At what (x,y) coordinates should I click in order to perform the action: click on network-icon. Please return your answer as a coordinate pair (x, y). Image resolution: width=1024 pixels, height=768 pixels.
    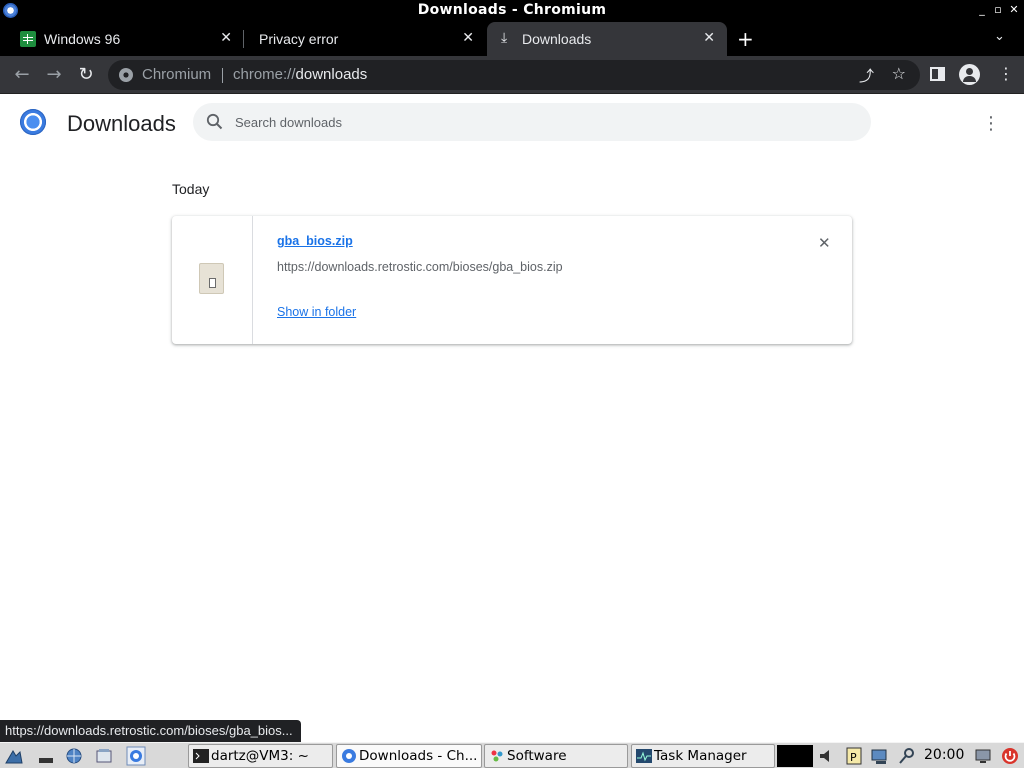
    Looking at the image, I should click on (880, 756).